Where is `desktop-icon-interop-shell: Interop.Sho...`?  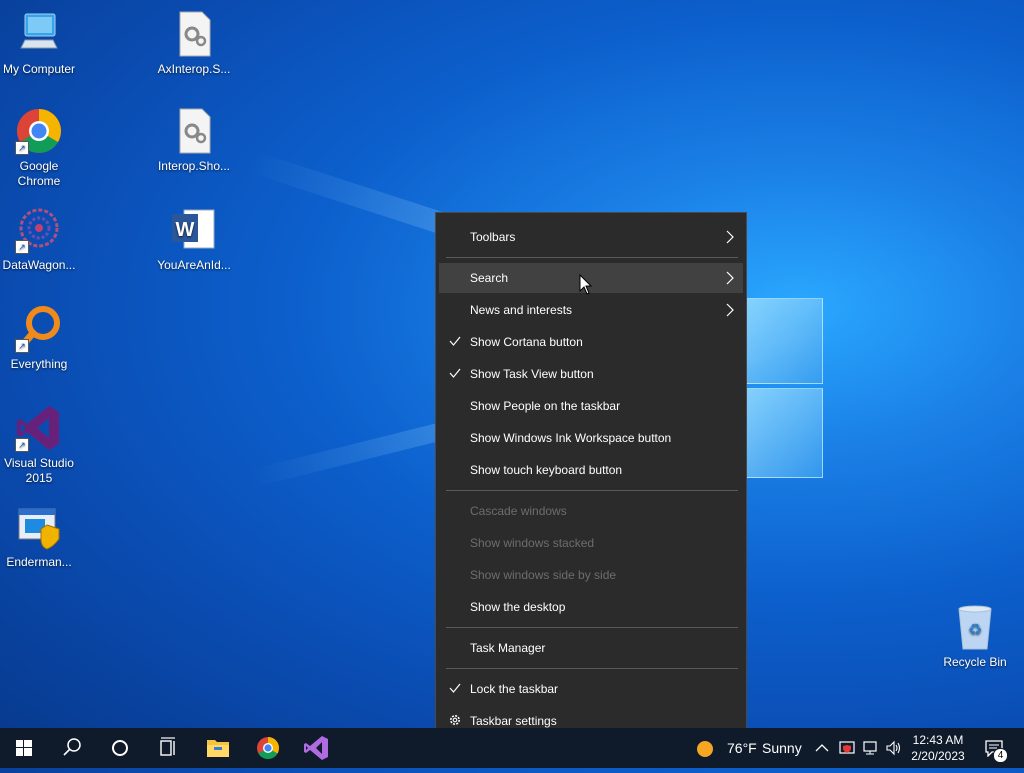 desktop-icon-interop-shell: Interop.Sho... is located at coordinates (194, 140).